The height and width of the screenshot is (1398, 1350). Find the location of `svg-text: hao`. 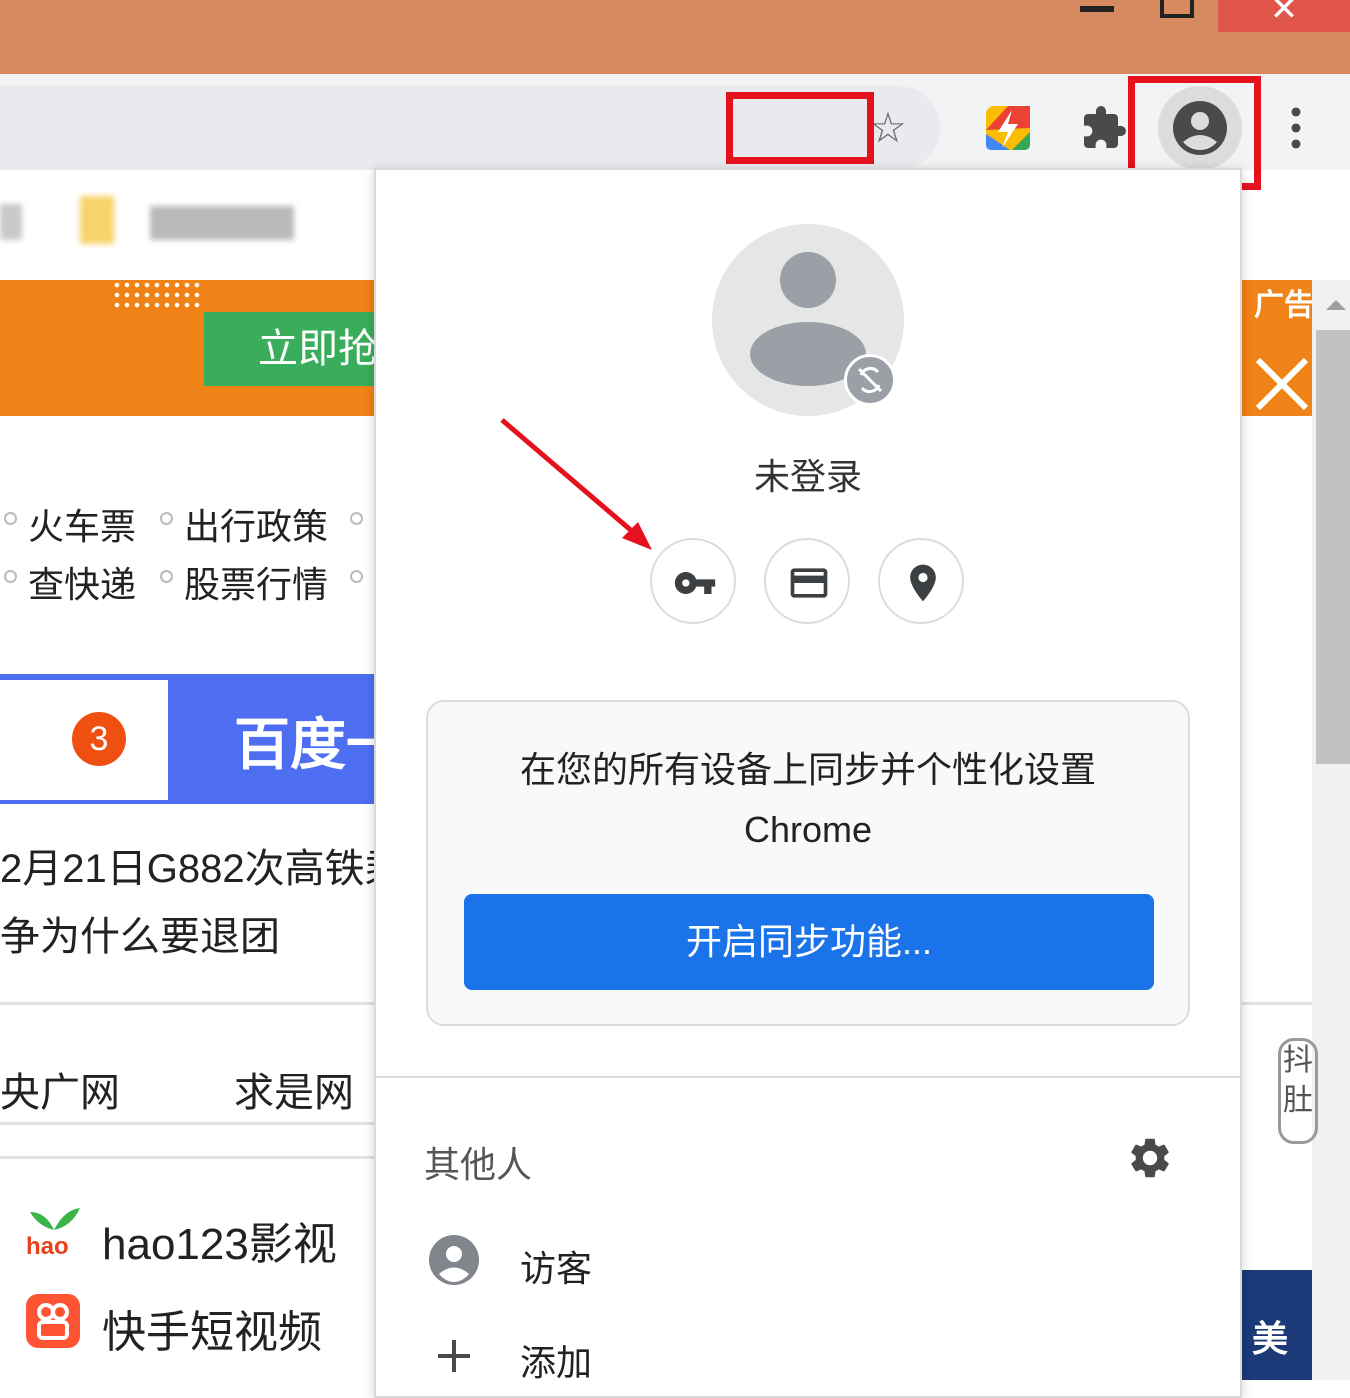

svg-text: hao is located at coordinates (47, 1245).